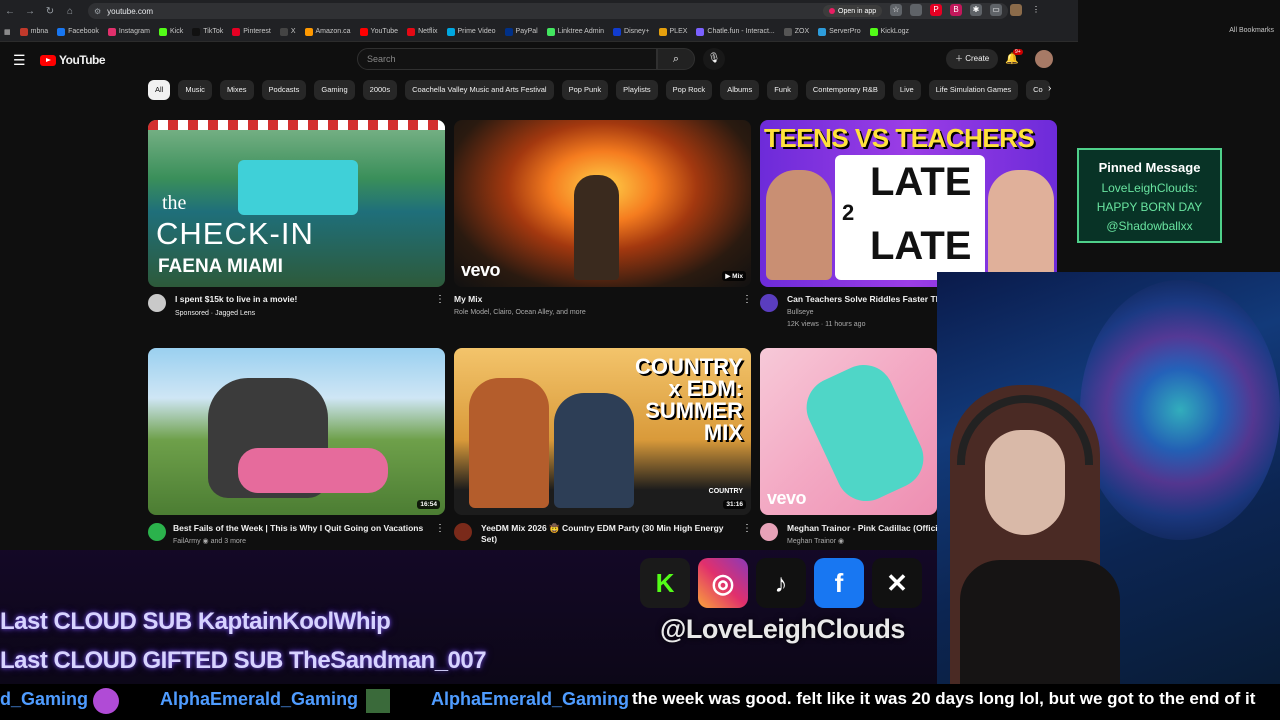 This screenshot has height=720, width=1280. Describe the element at coordinates (97, 11) in the screenshot. I see `site-info-icon: ⚙` at that location.